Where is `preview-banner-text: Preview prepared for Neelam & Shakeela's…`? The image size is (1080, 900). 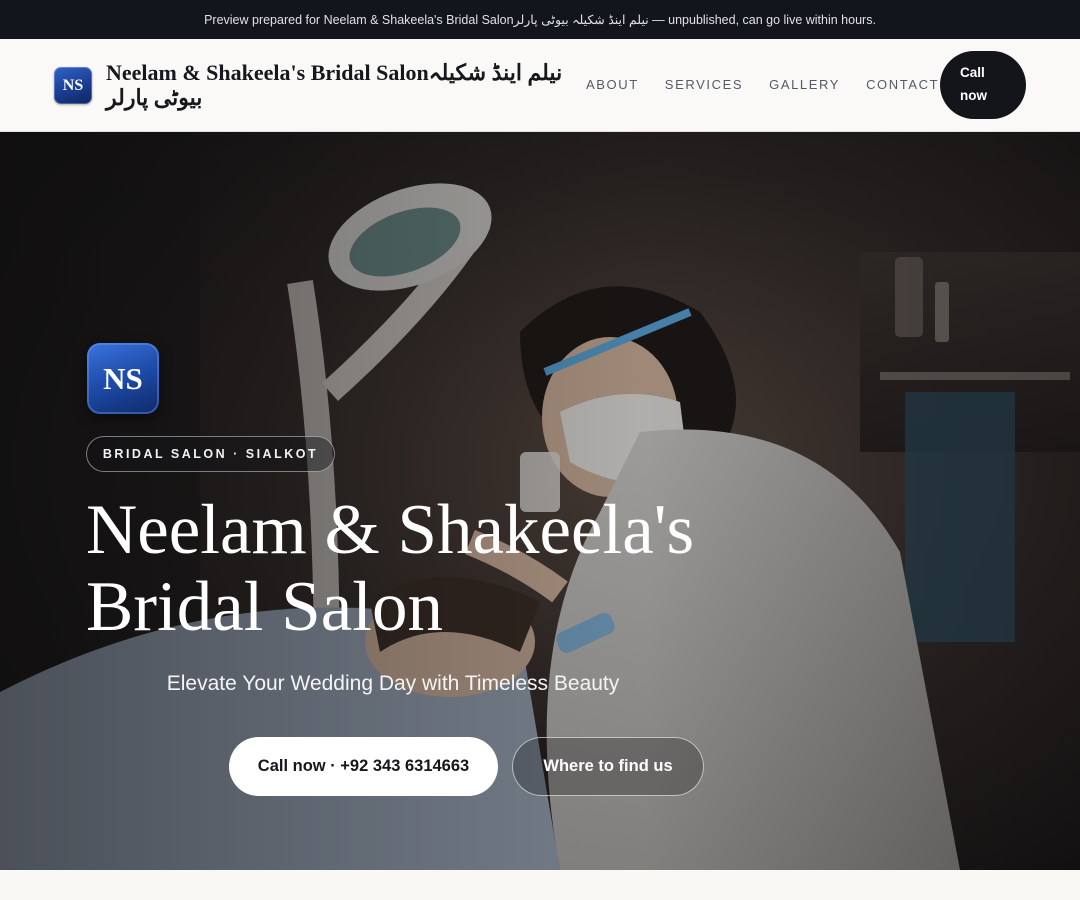
preview-banner-text: Preview prepared for Neelam & Shakeela's… is located at coordinates (540, 20).